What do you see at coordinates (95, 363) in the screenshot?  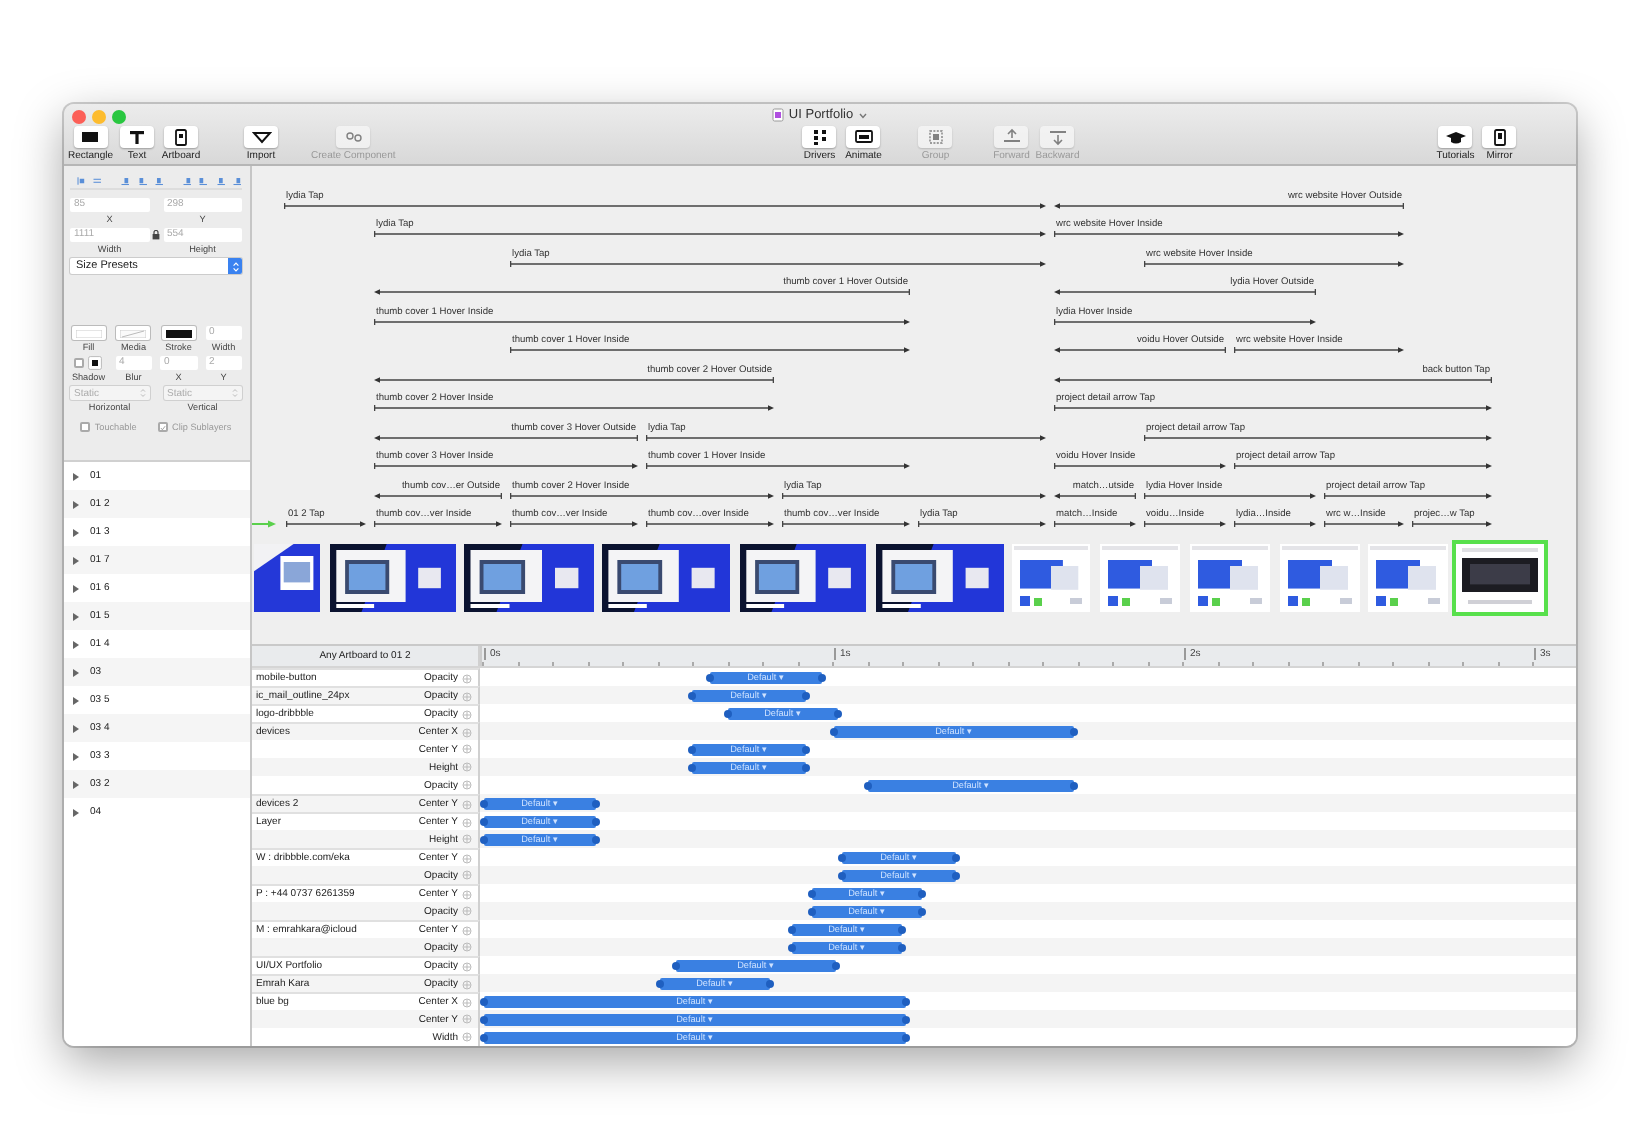 I see `color-swatch` at bounding box center [95, 363].